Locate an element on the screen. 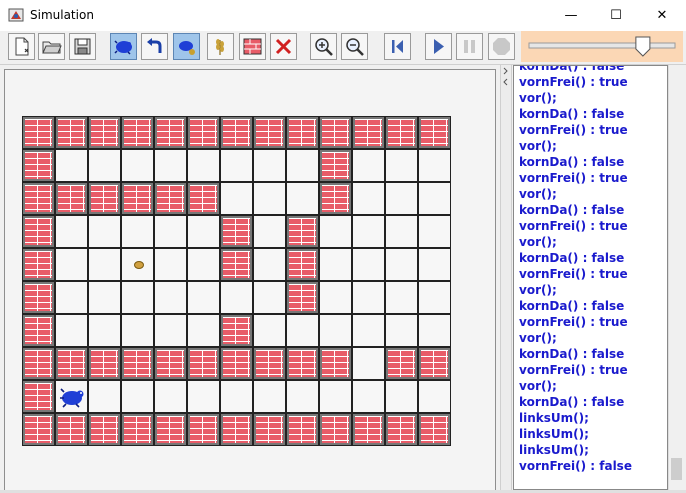  zoom-in-button is located at coordinates (323, 46).